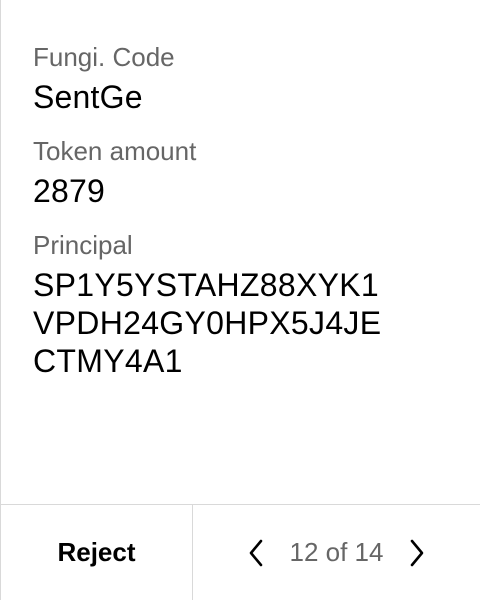 This screenshot has height=600, width=480. What do you see at coordinates (83, 245) in the screenshot?
I see `principal-label: Principal` at bounding box center [83, 245].